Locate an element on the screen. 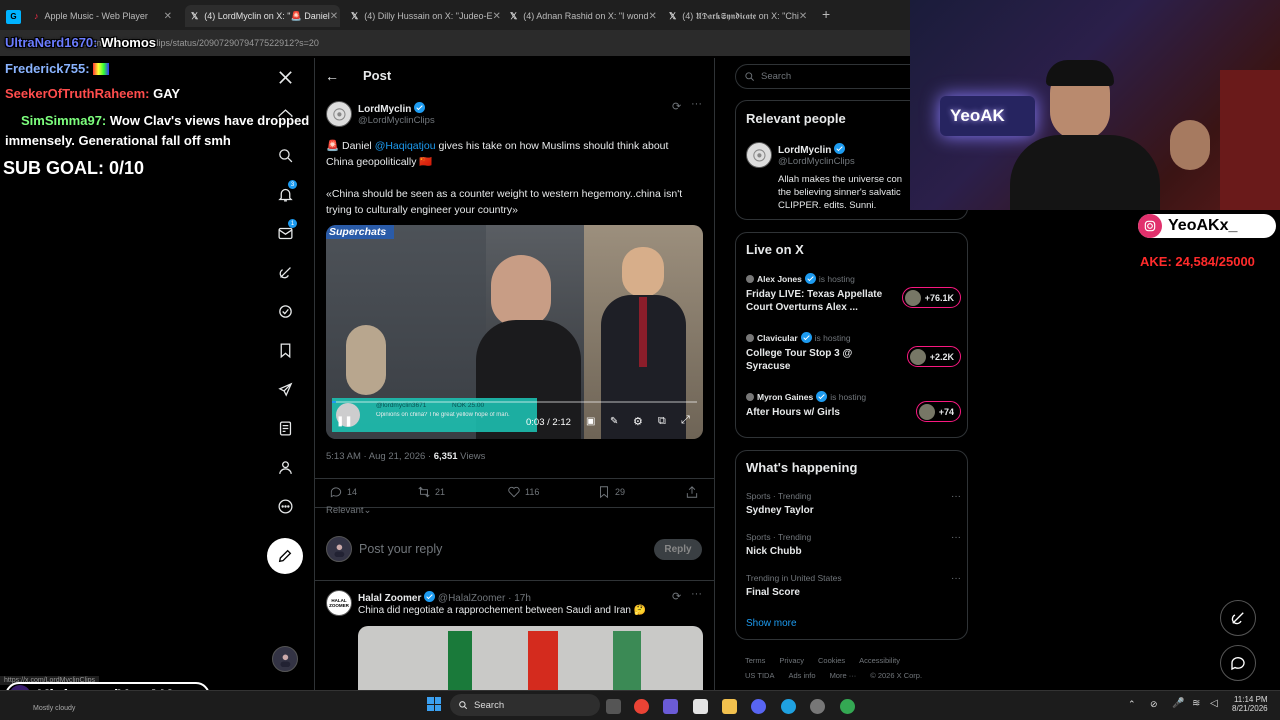  footer-link: Accessibility is located at coordinates (879, 660).